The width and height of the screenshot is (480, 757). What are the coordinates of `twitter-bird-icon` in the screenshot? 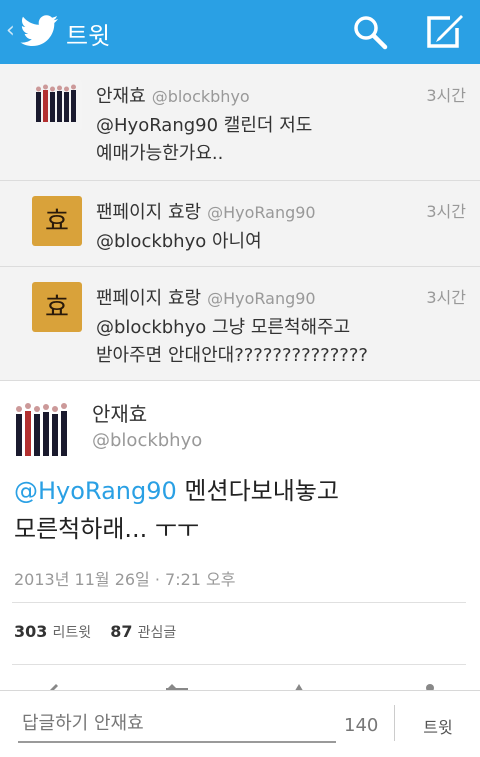 It's located at (40, 31).